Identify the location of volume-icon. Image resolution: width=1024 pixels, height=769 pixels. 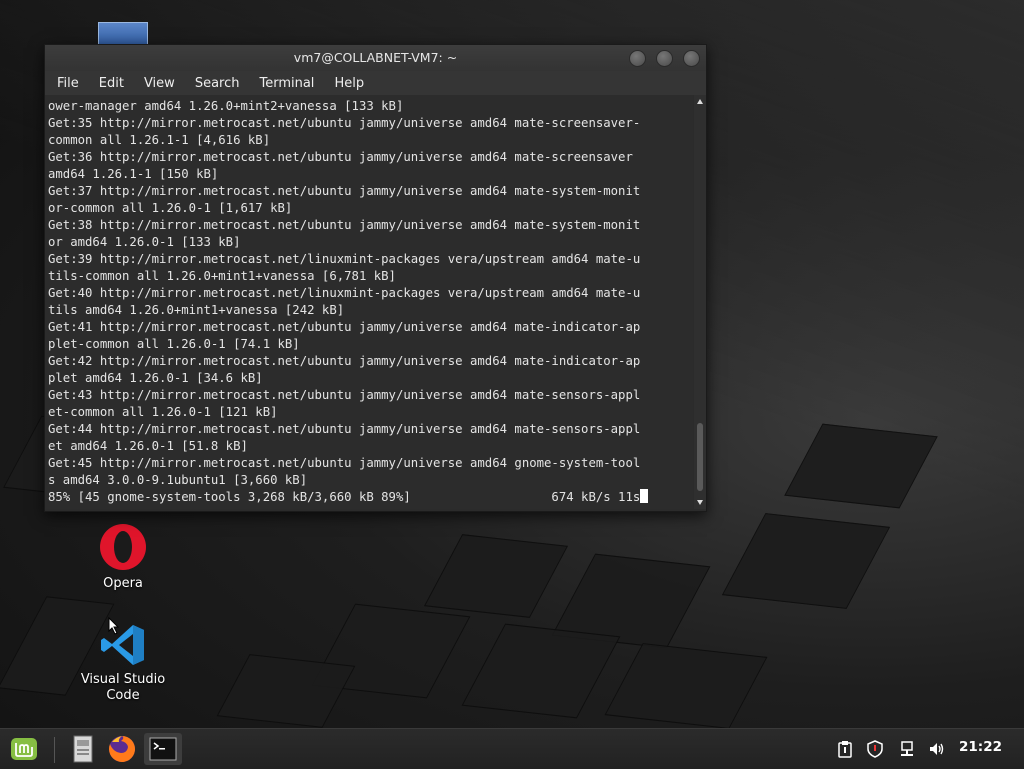
(937, 749).